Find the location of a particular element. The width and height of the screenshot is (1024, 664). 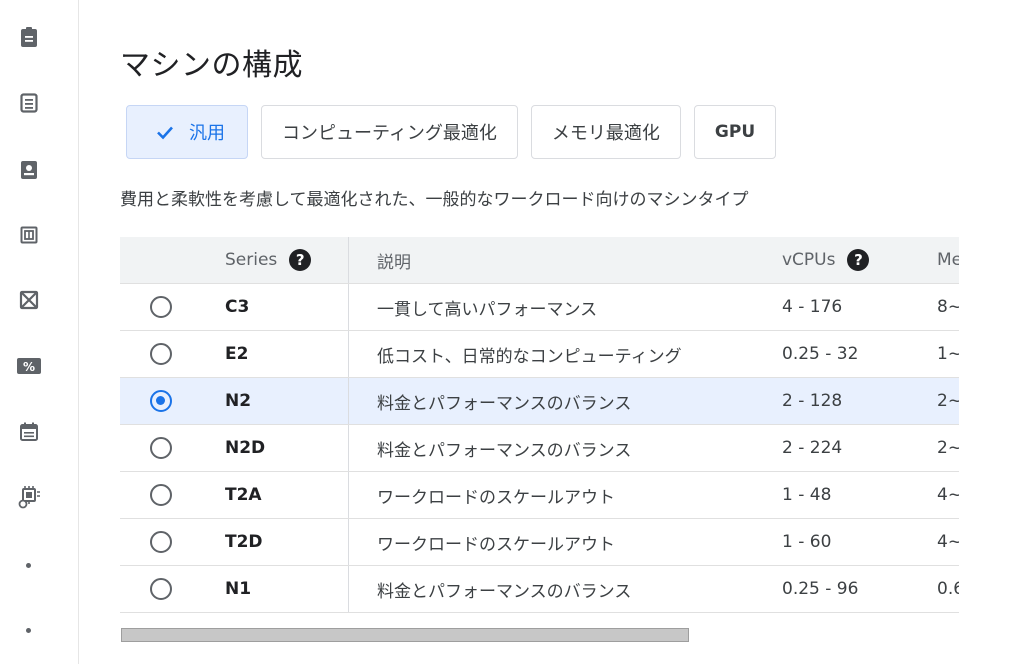

table-row: N2D 料金とパフォーマンスのバランス 2 - 224 2~ is located at coordinates (539, 448).